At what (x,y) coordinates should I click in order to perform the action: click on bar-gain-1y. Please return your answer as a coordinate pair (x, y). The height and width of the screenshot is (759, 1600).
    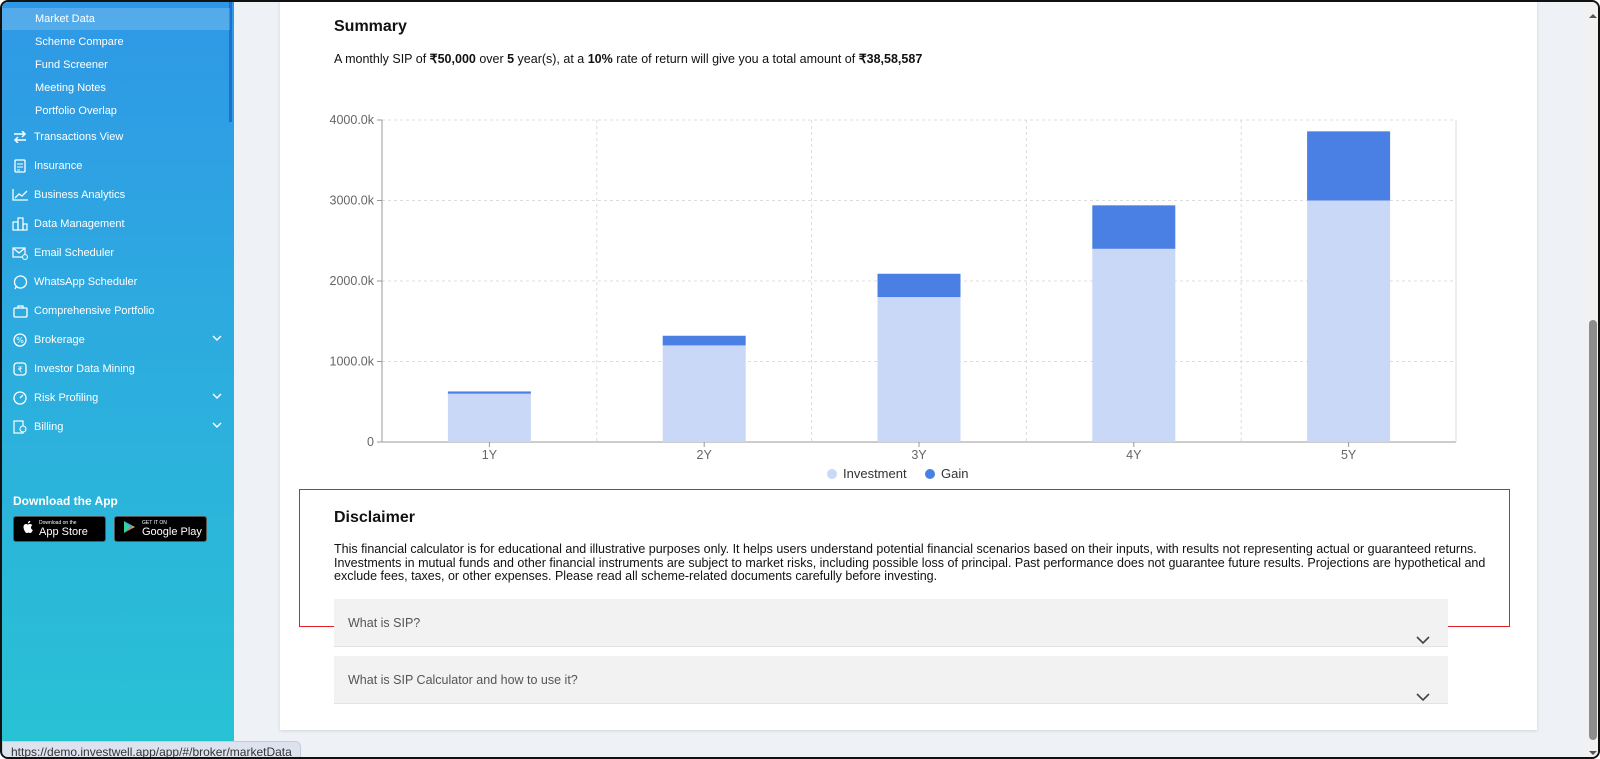
    Looking at the image, I should click on (489, 392).